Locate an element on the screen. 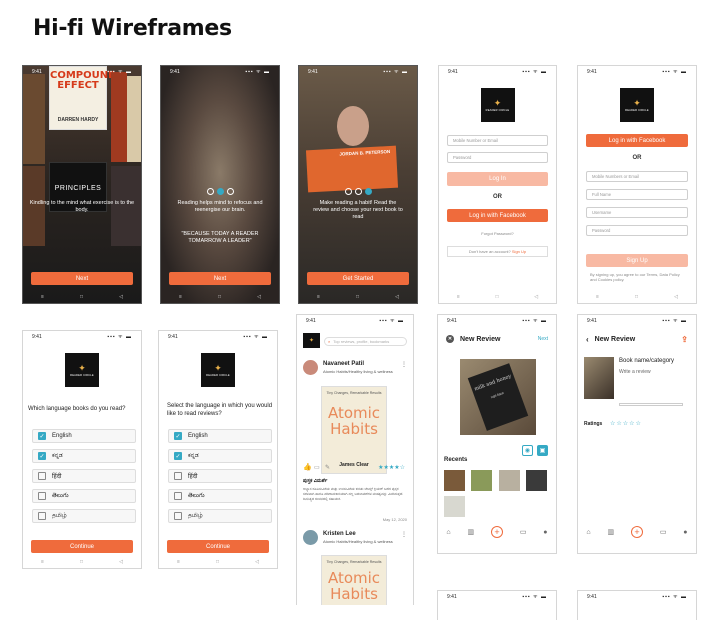 The height and width of the screenshot is (620, 719). signup-link: Sign Up is located at coordinates (519, 251).